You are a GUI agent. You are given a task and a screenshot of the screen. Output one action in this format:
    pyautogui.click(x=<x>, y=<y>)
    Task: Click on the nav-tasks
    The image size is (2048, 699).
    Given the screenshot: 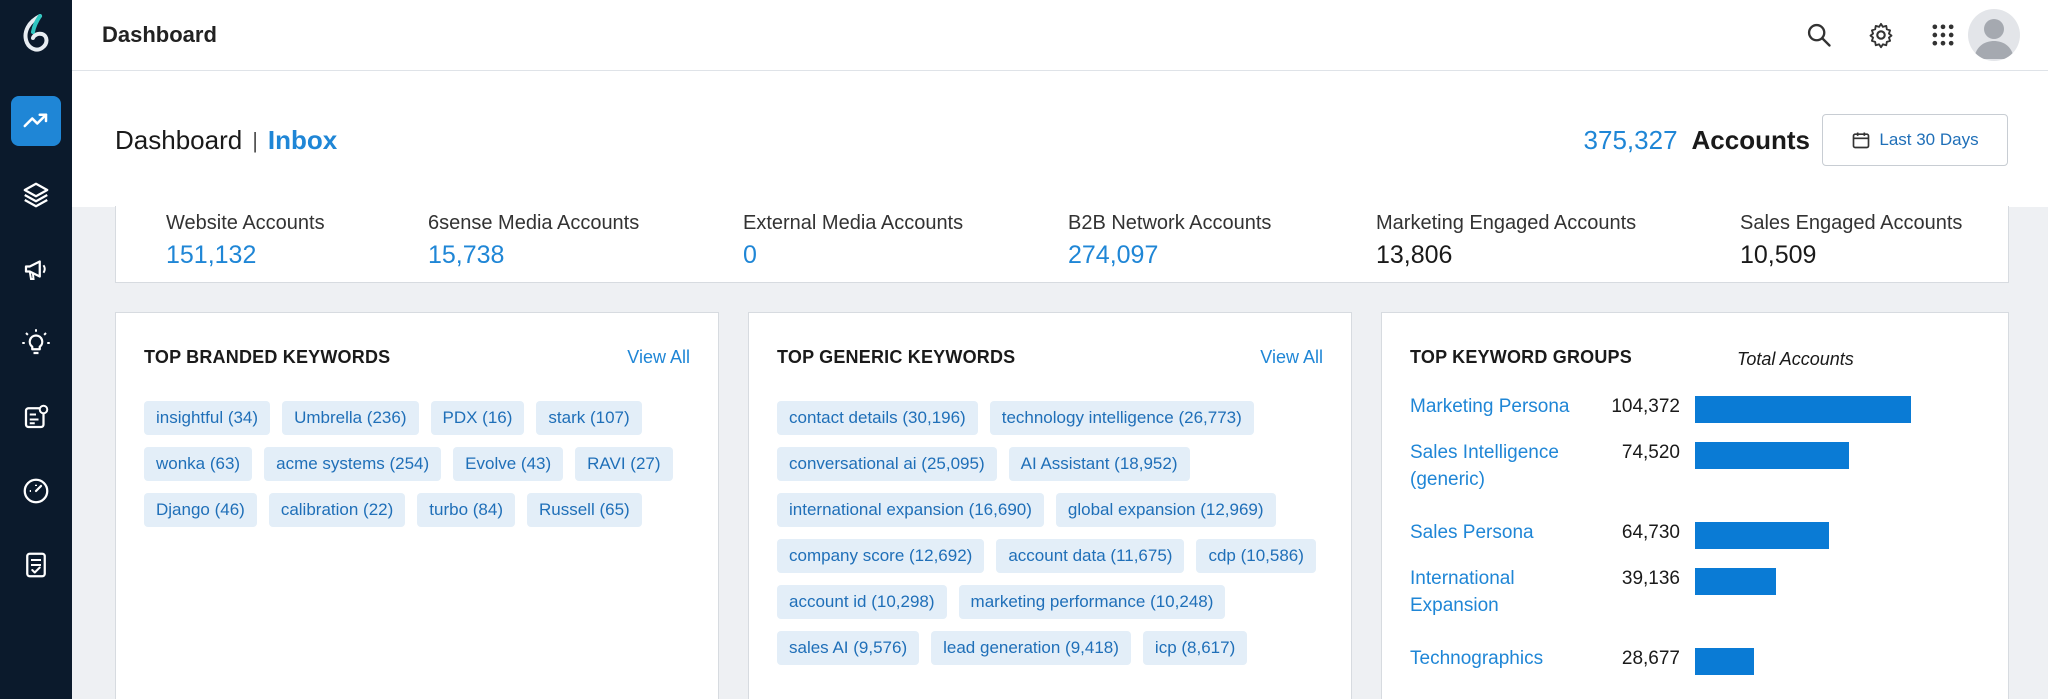 What is the action you would take?
    pyautogui.click(x=36, y=565)
    